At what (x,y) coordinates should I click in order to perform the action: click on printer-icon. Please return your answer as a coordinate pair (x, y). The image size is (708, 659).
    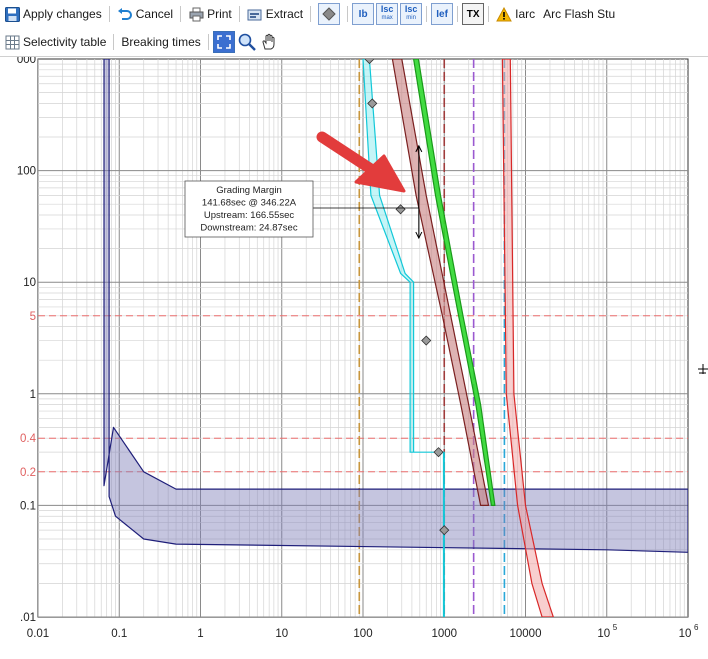
    Looking at the image, I should click on (196, 14).